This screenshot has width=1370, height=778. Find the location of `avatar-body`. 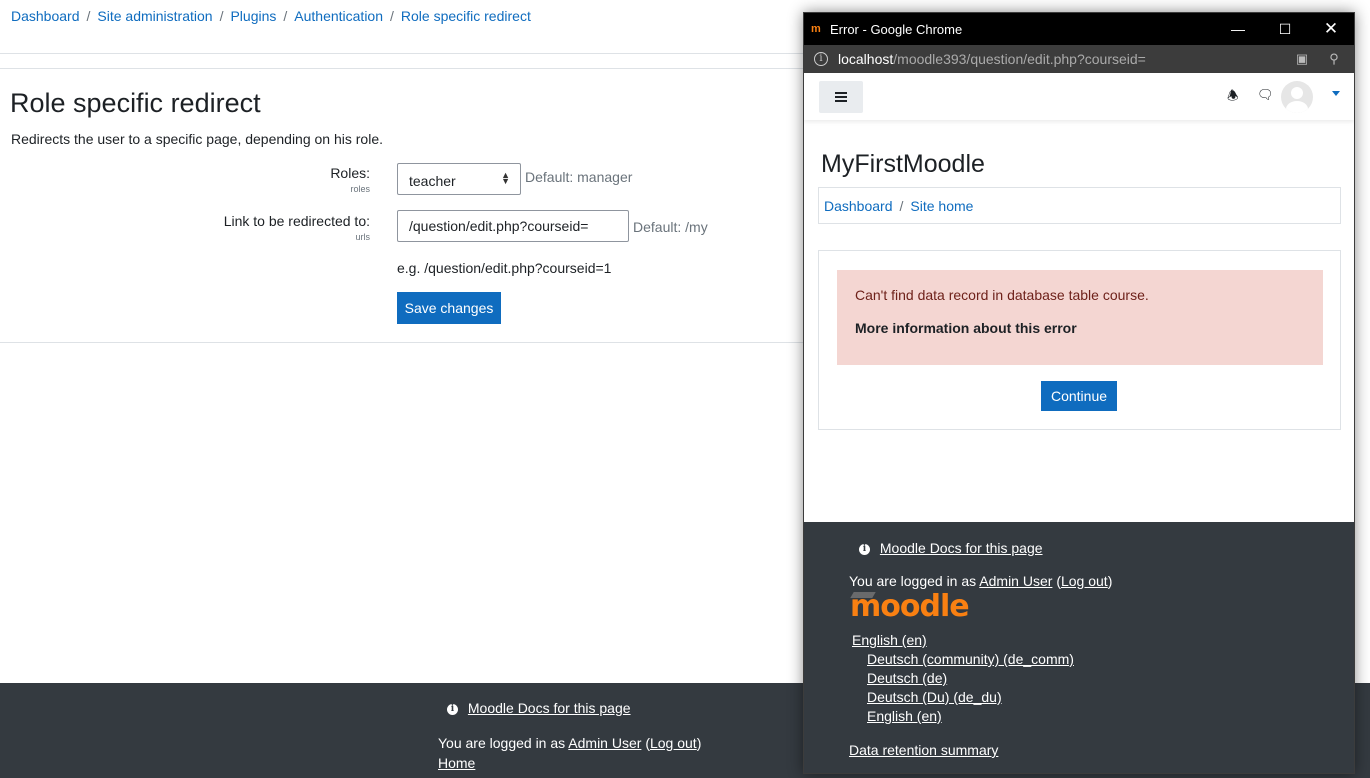

avatar-body is located at coordinates (1297, 107).